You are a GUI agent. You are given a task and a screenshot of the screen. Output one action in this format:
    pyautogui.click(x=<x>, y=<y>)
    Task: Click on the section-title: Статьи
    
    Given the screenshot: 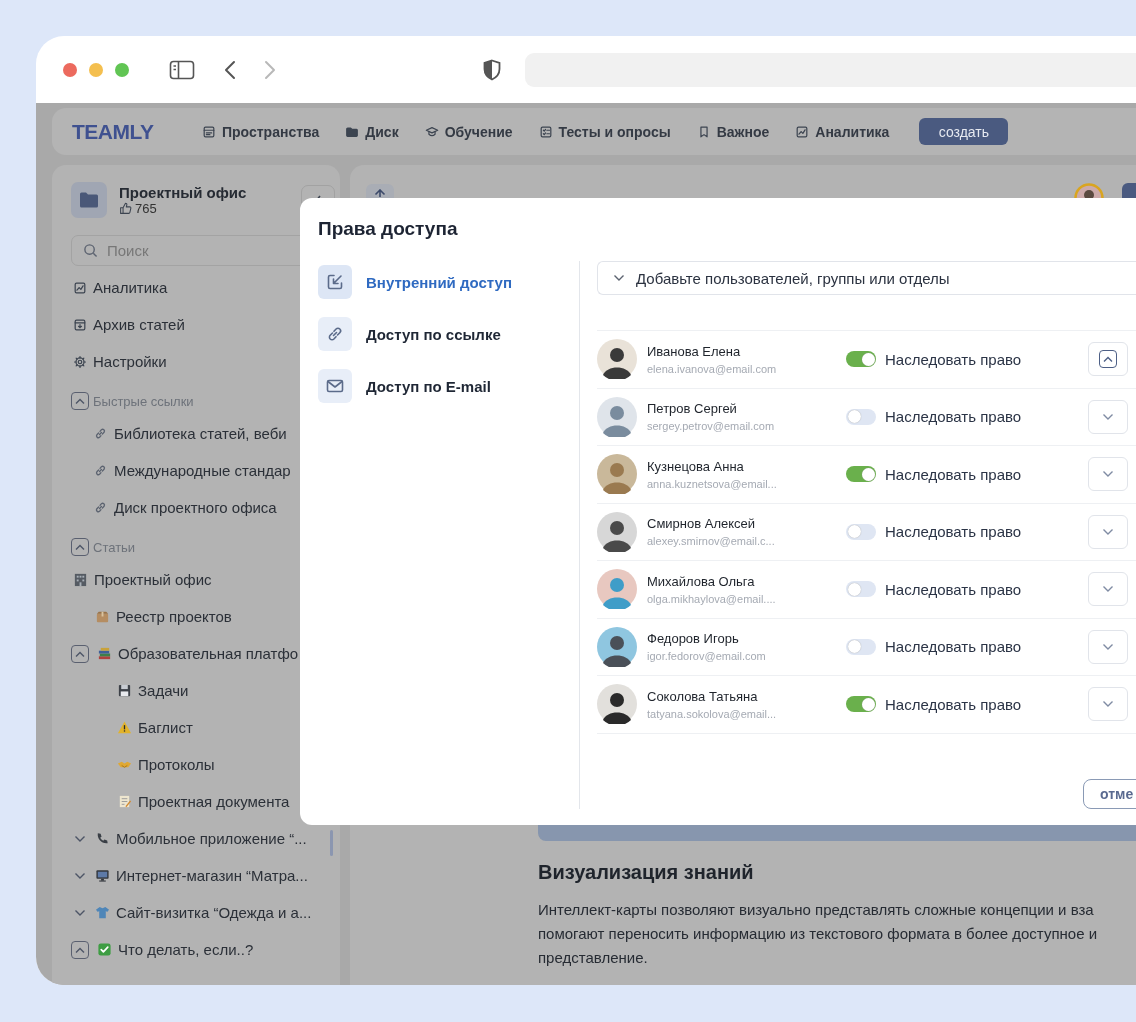 What is the action you would take?
    pyautogui.click(x=114, y=547)
    